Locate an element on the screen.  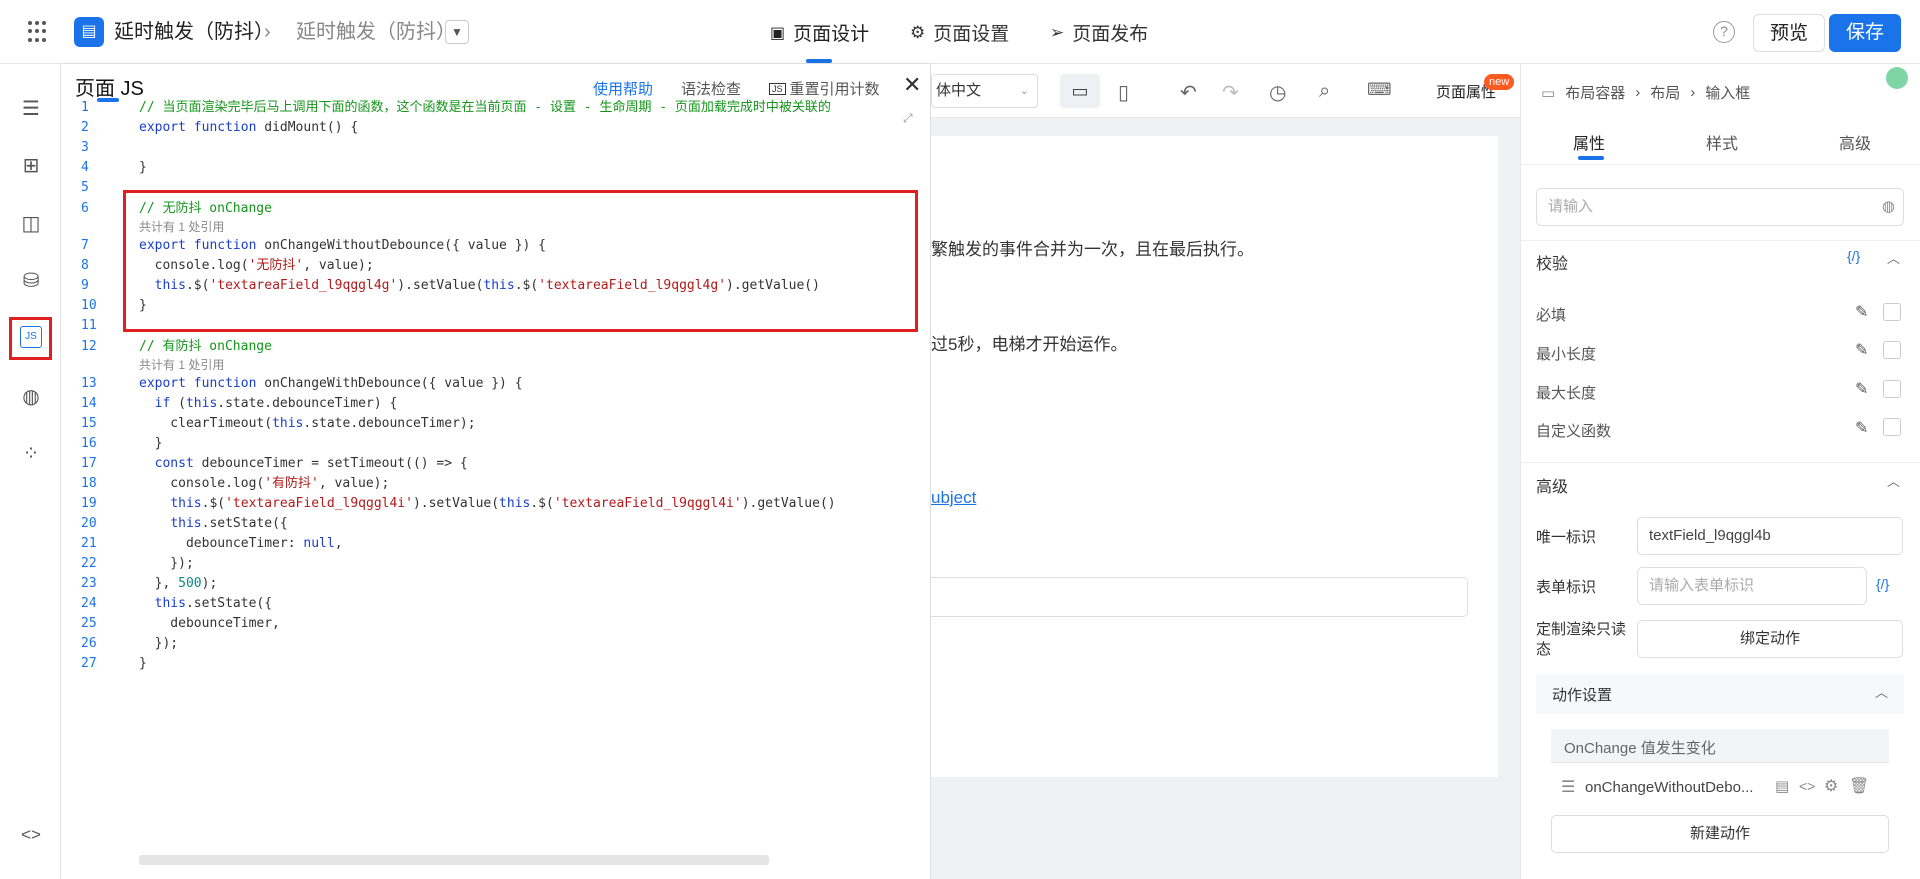
new-badge: new is located at coordinates (1499, 82).